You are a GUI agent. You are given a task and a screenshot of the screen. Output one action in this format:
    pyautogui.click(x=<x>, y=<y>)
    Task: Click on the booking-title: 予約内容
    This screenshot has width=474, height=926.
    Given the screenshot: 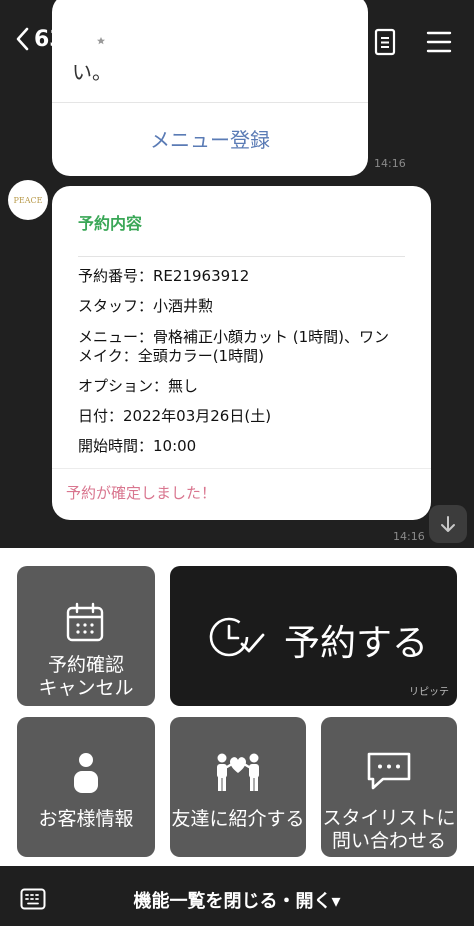 What is the action you would take?
    pyautogui.click(x=110, y=223)
    